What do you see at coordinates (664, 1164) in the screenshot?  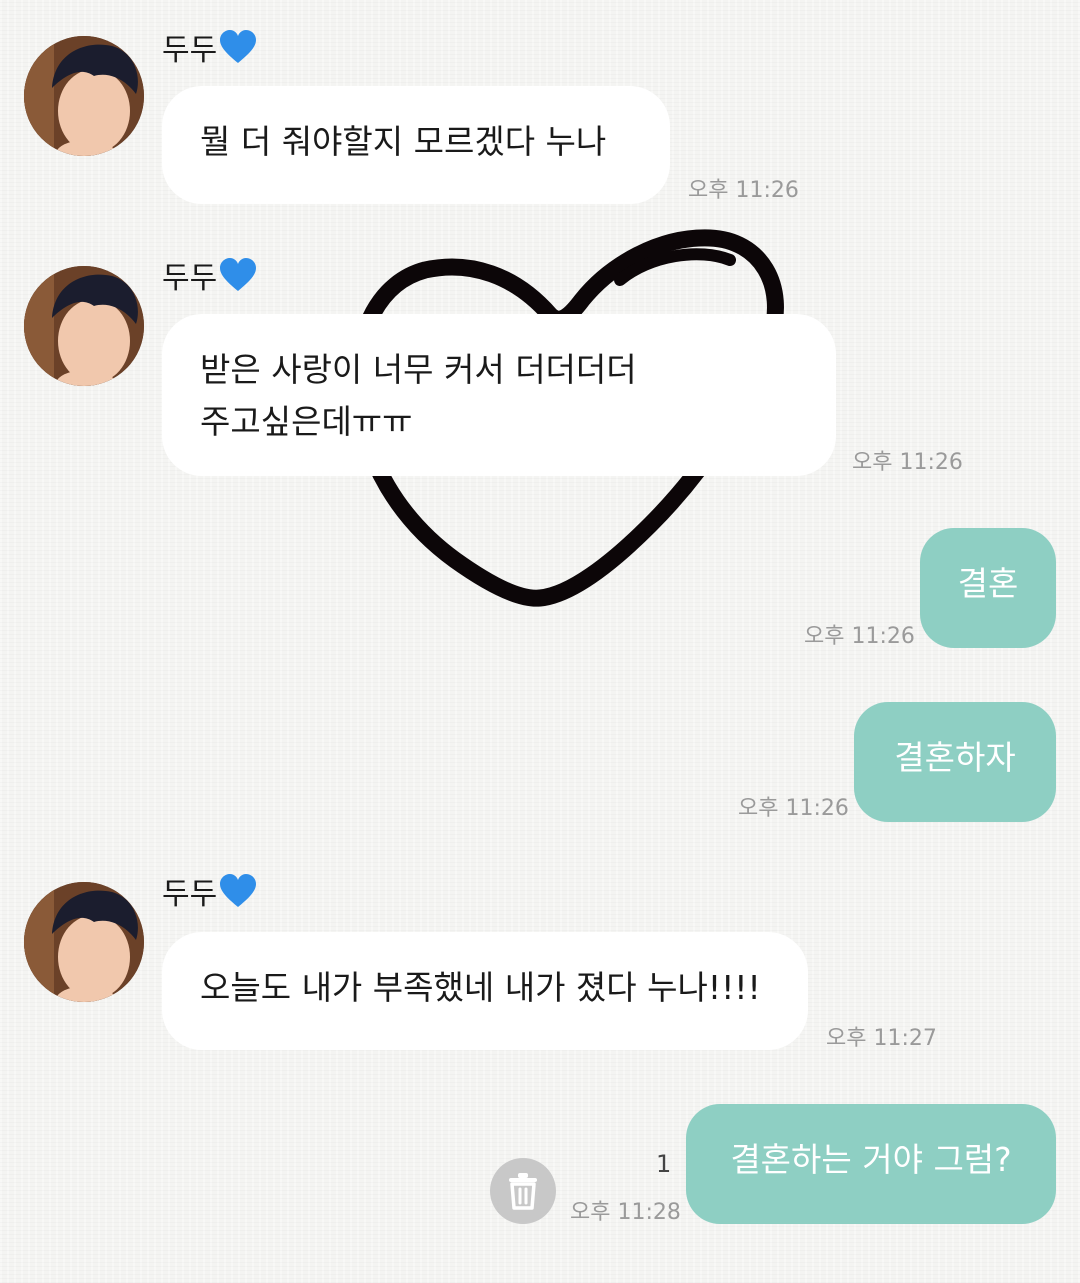 I see `unread-count: 1` at bounding box center [664, 1164].